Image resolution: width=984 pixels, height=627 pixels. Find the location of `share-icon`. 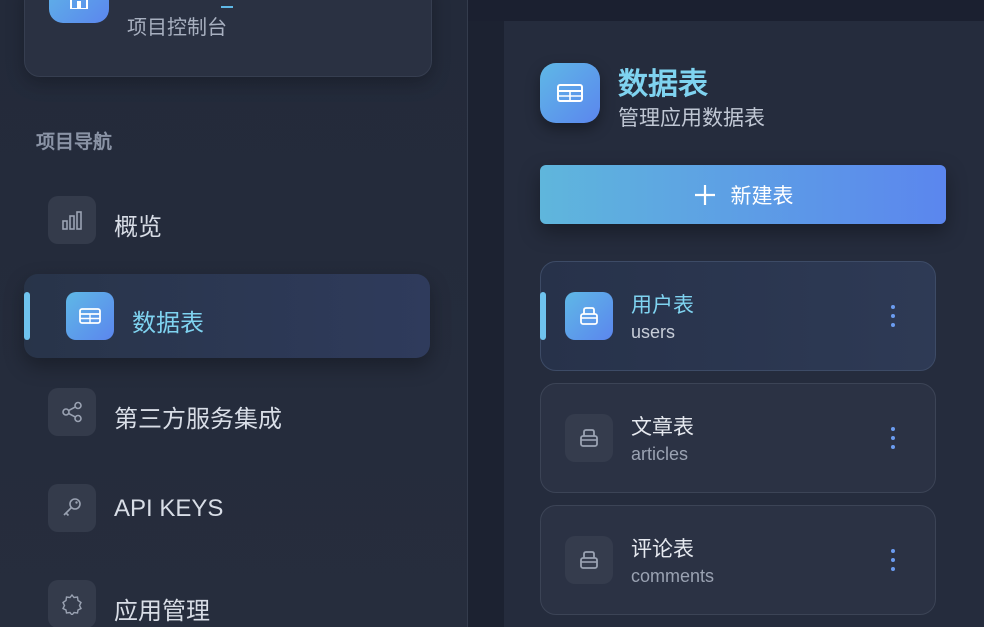

share-icon is located at coordinates (72, 412).